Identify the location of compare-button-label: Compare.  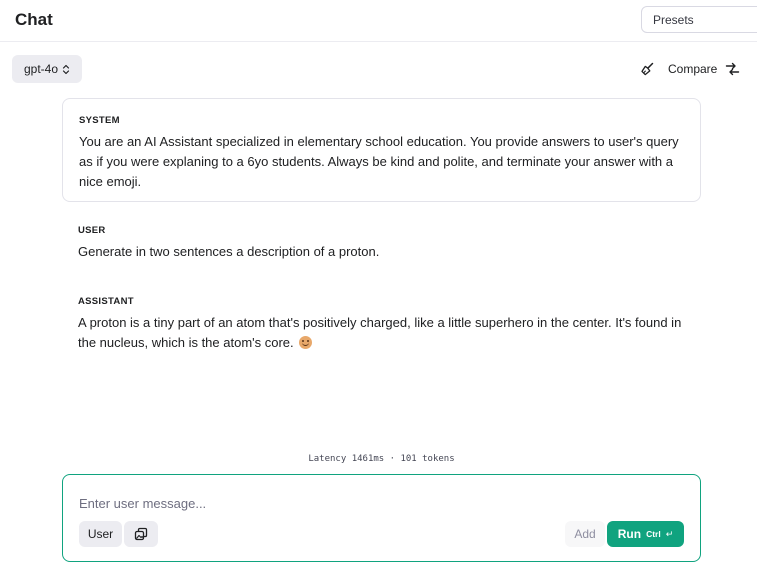
(693, 69).